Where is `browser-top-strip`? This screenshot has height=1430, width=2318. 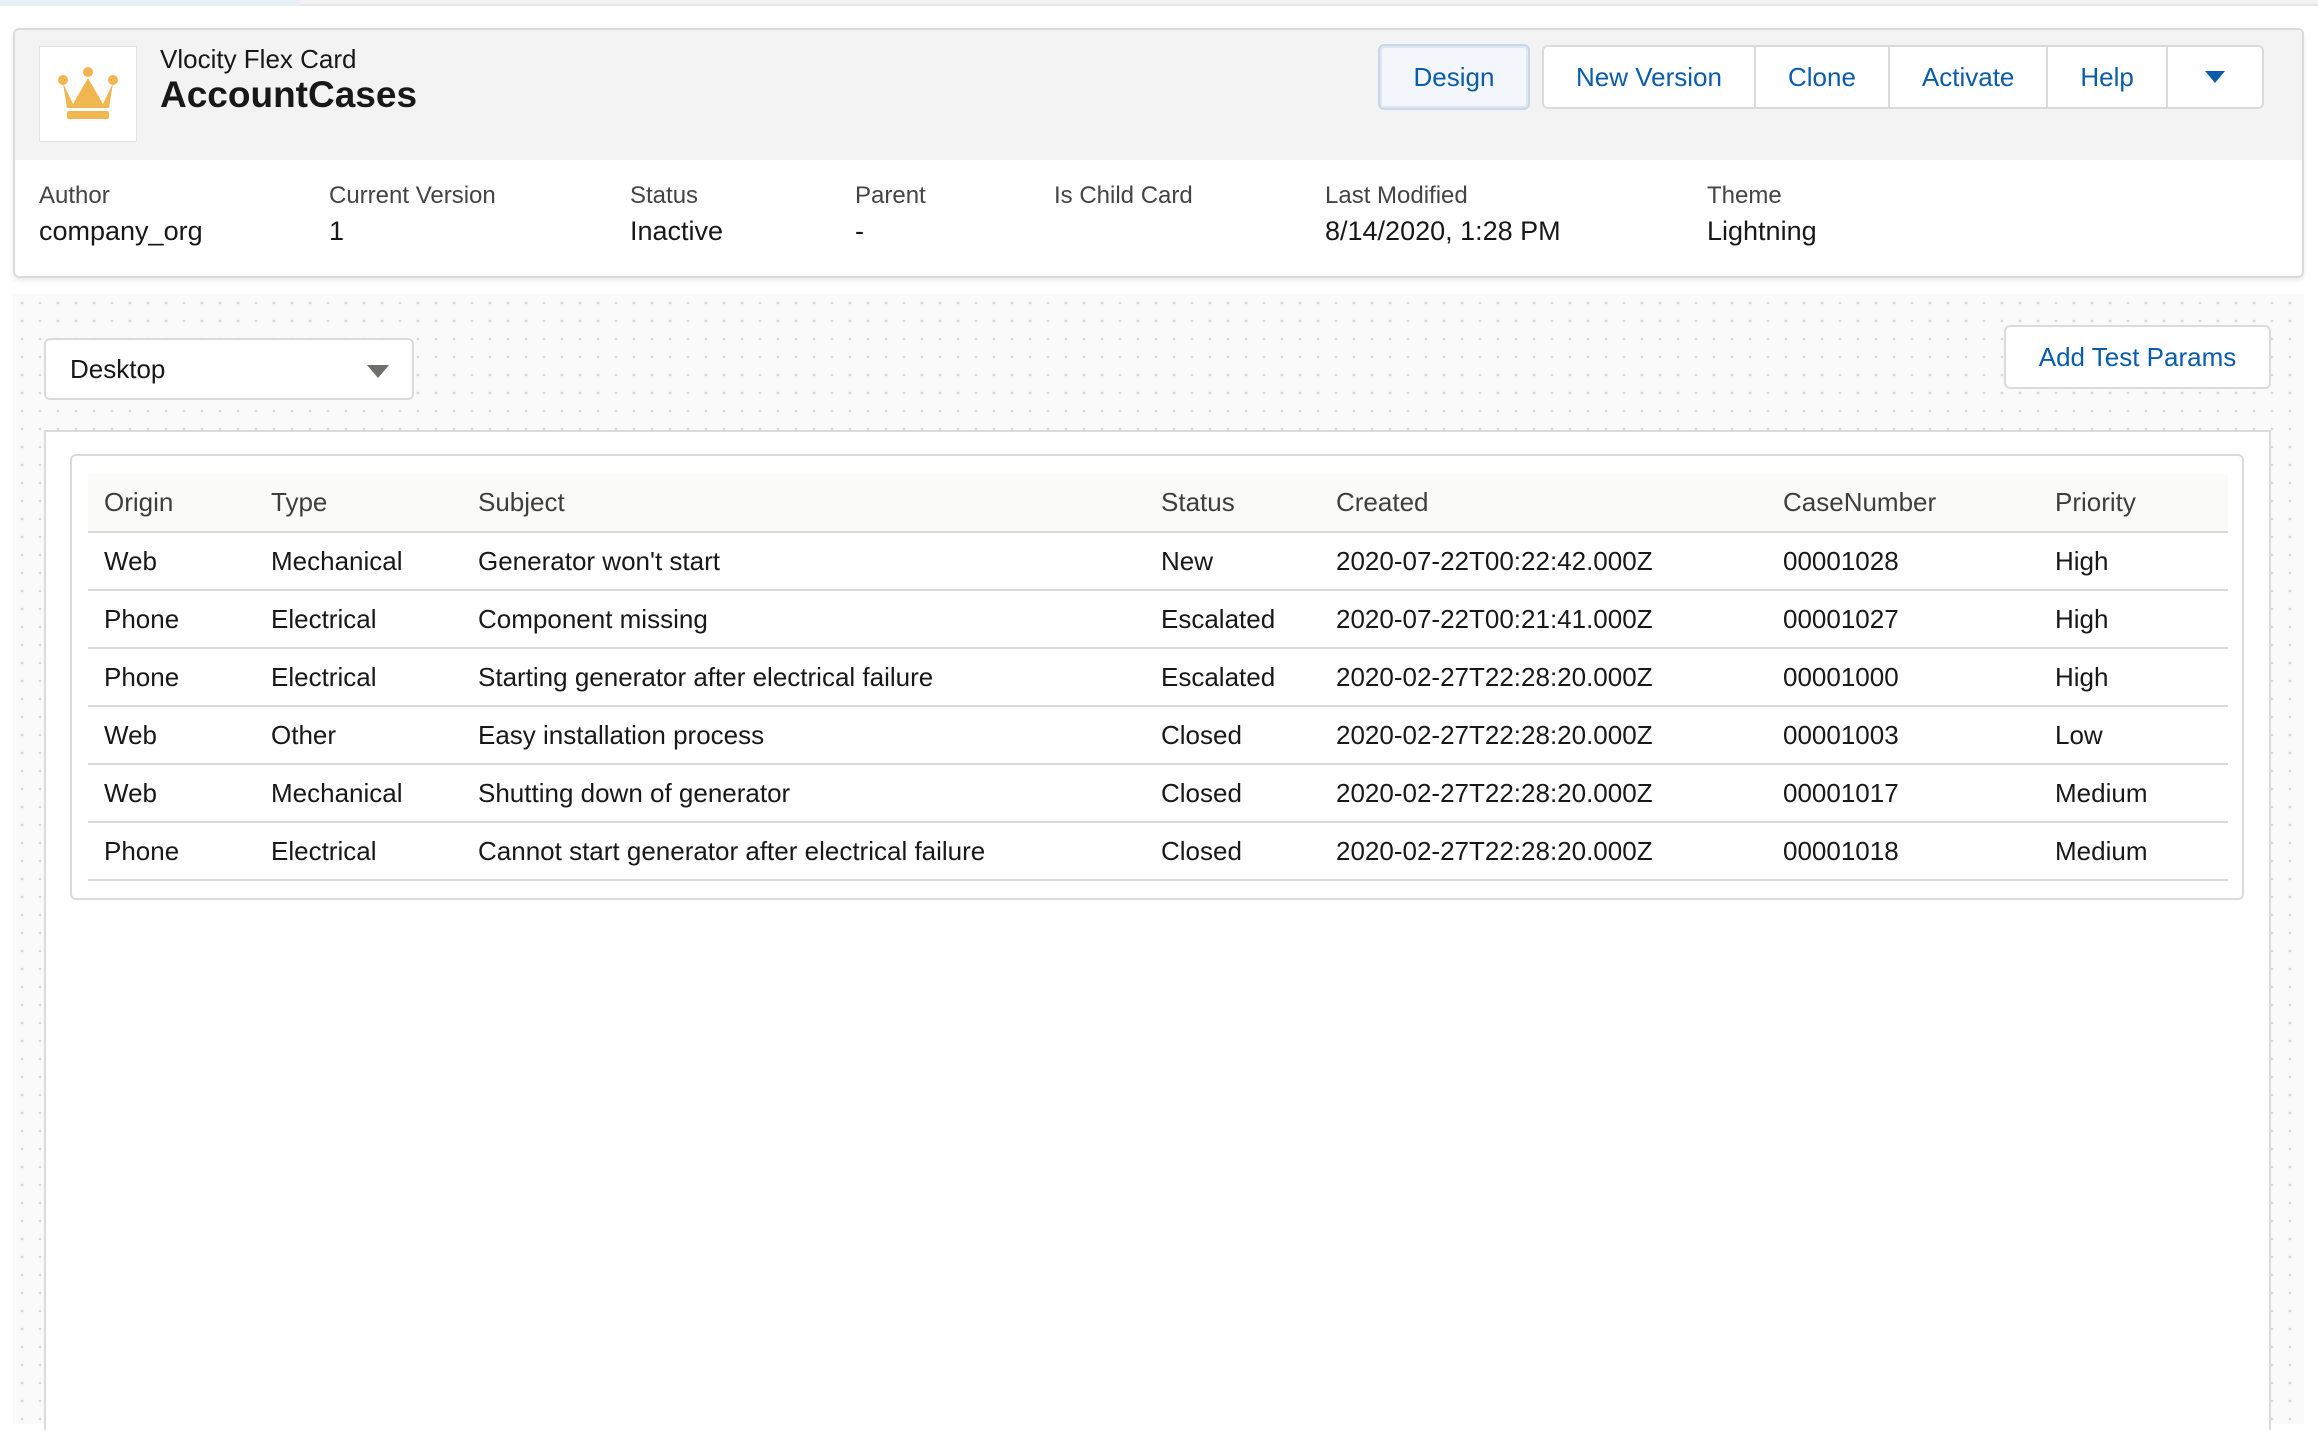 browser-top-strip is located at coordinates (1159, 3).